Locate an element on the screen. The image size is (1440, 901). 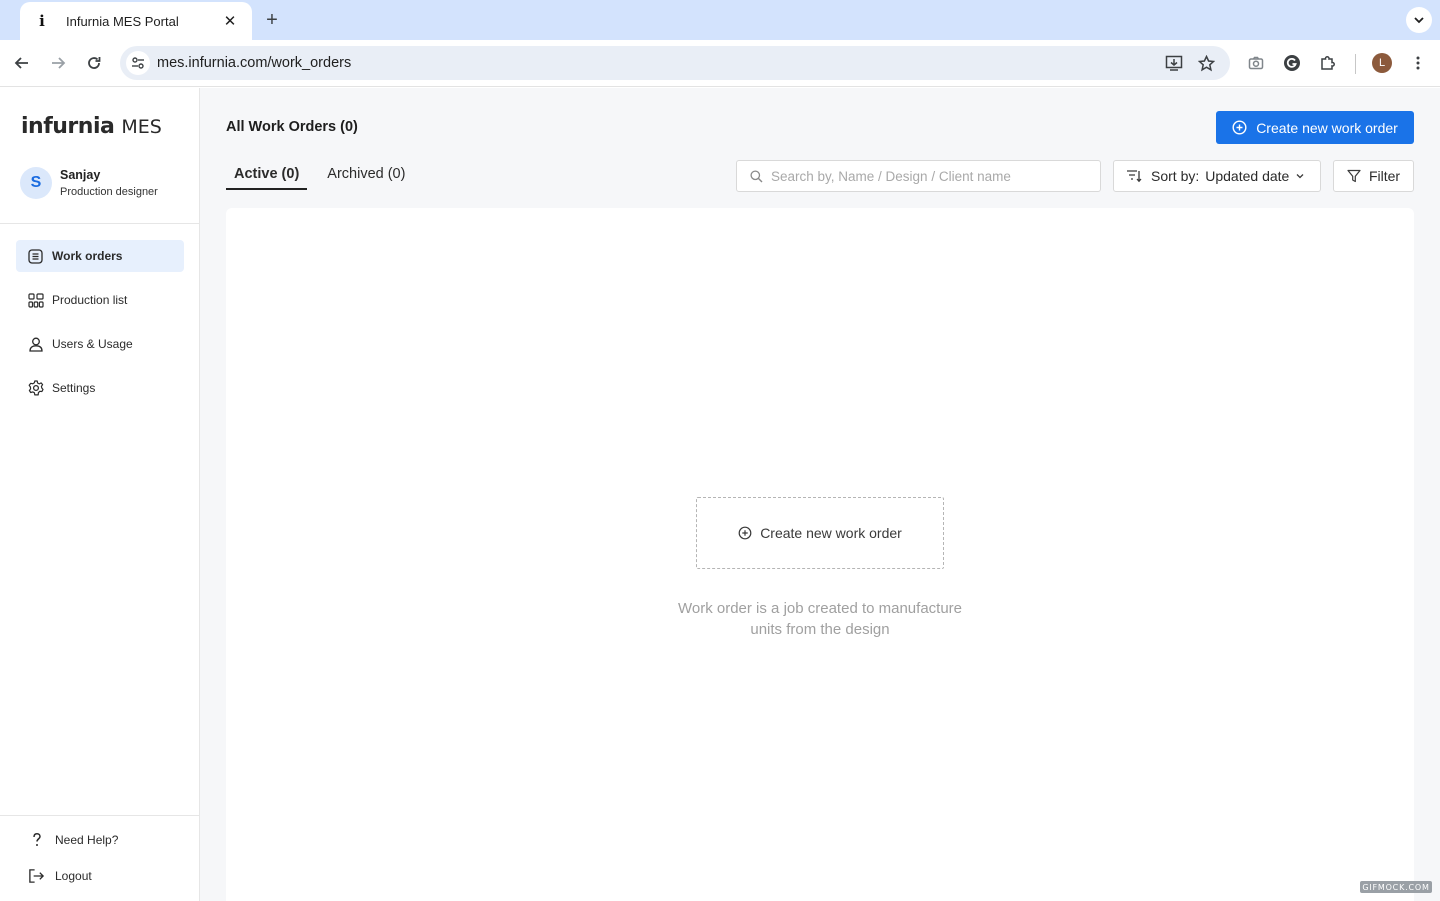
grammarly-extension-button is located at coordinates (1292, 63).